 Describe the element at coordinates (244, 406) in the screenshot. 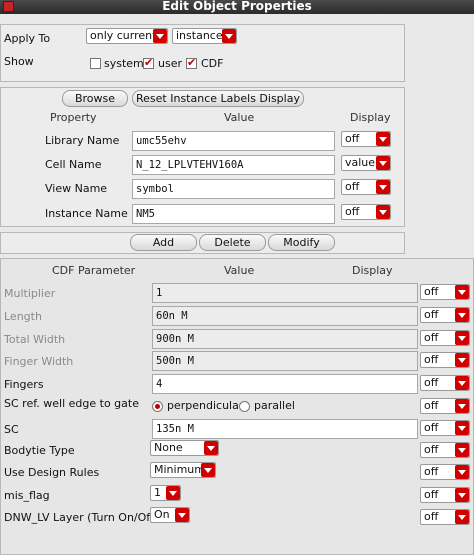

I see `parallel-radio` at that location.